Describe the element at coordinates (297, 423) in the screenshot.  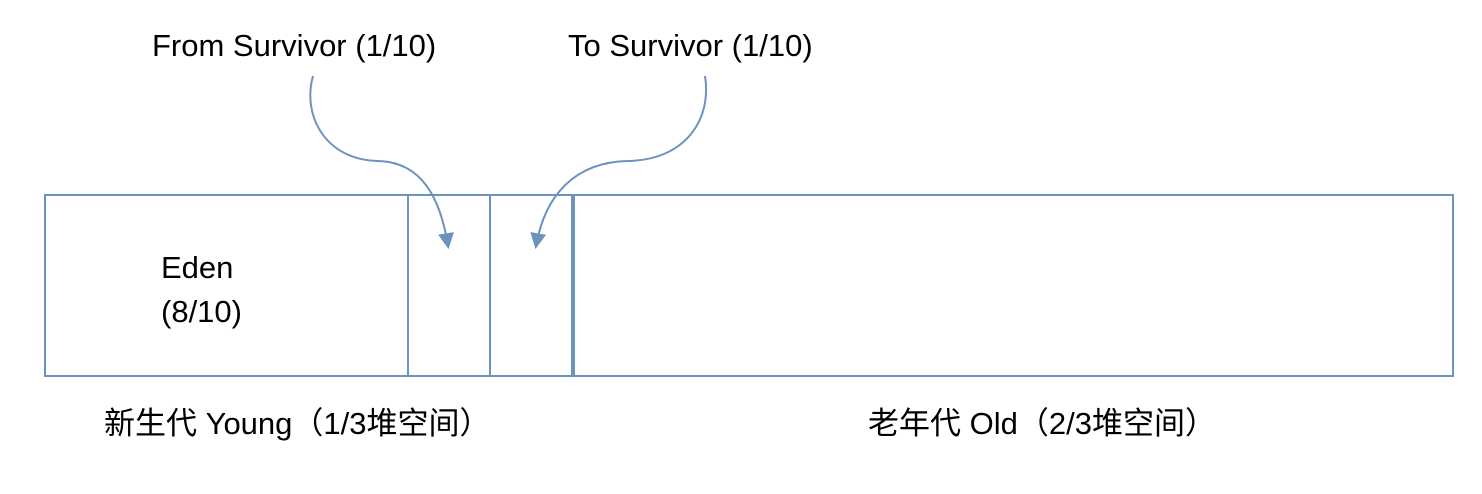
I see `young-generation-label: 新生代 Young（1/3堆空间）` at that location.